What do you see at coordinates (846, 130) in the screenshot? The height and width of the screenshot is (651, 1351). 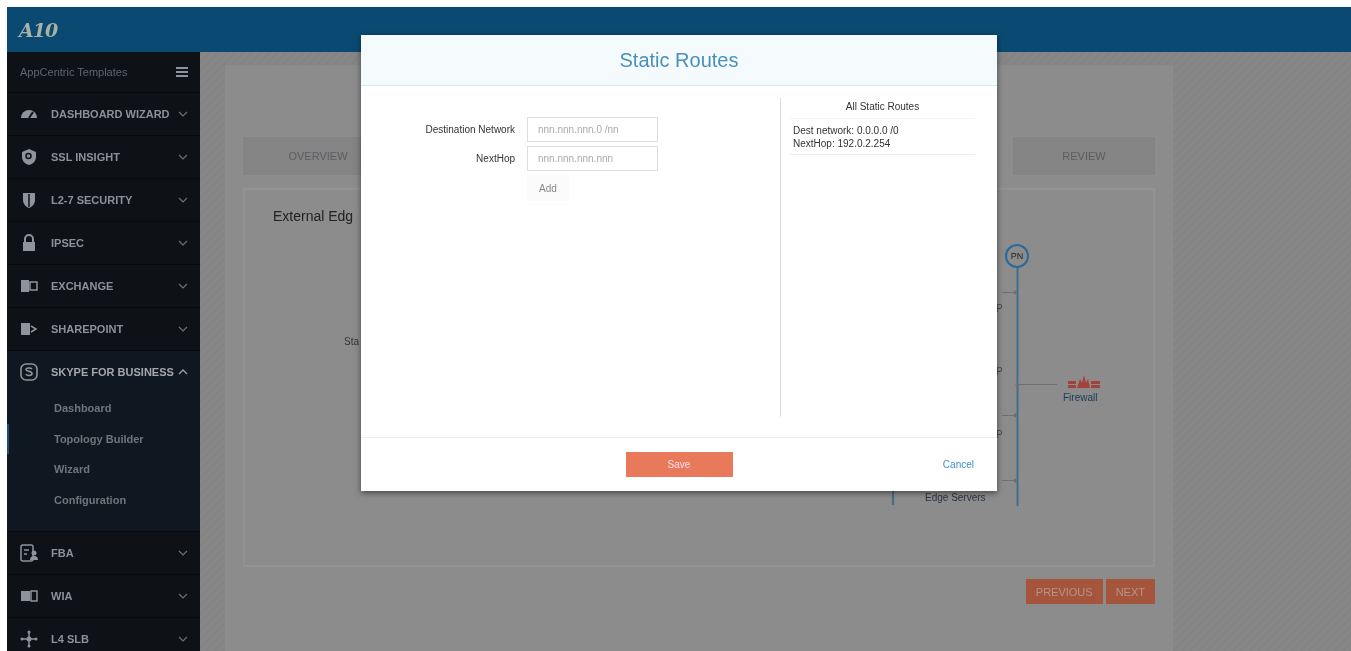 I see `route-text: Dest network: 0.0.0.0 /0` at bounding box center [846, 130].